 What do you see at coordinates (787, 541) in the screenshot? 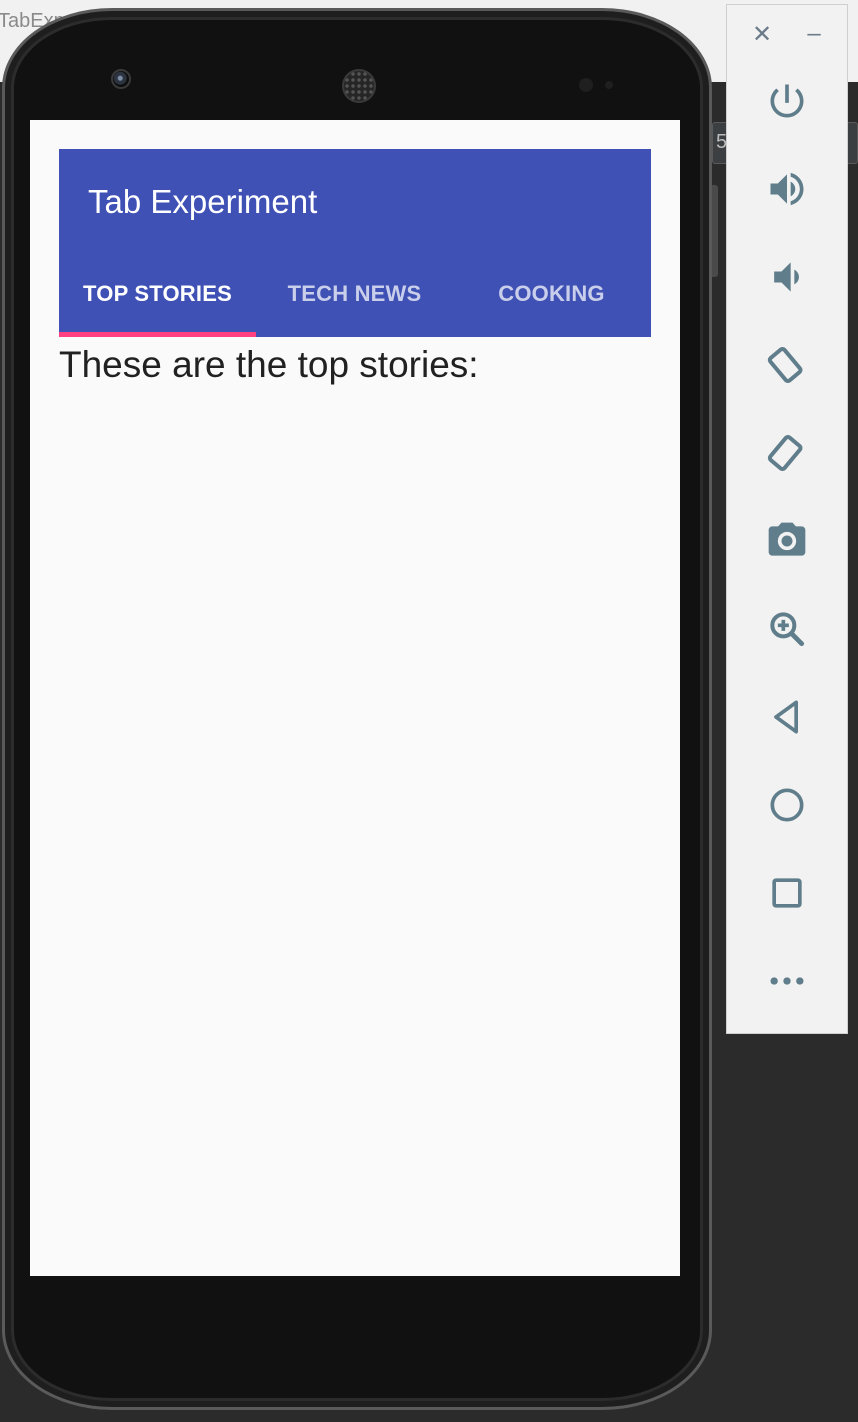
I see `camera-icon` at bounding box center [787, 541].